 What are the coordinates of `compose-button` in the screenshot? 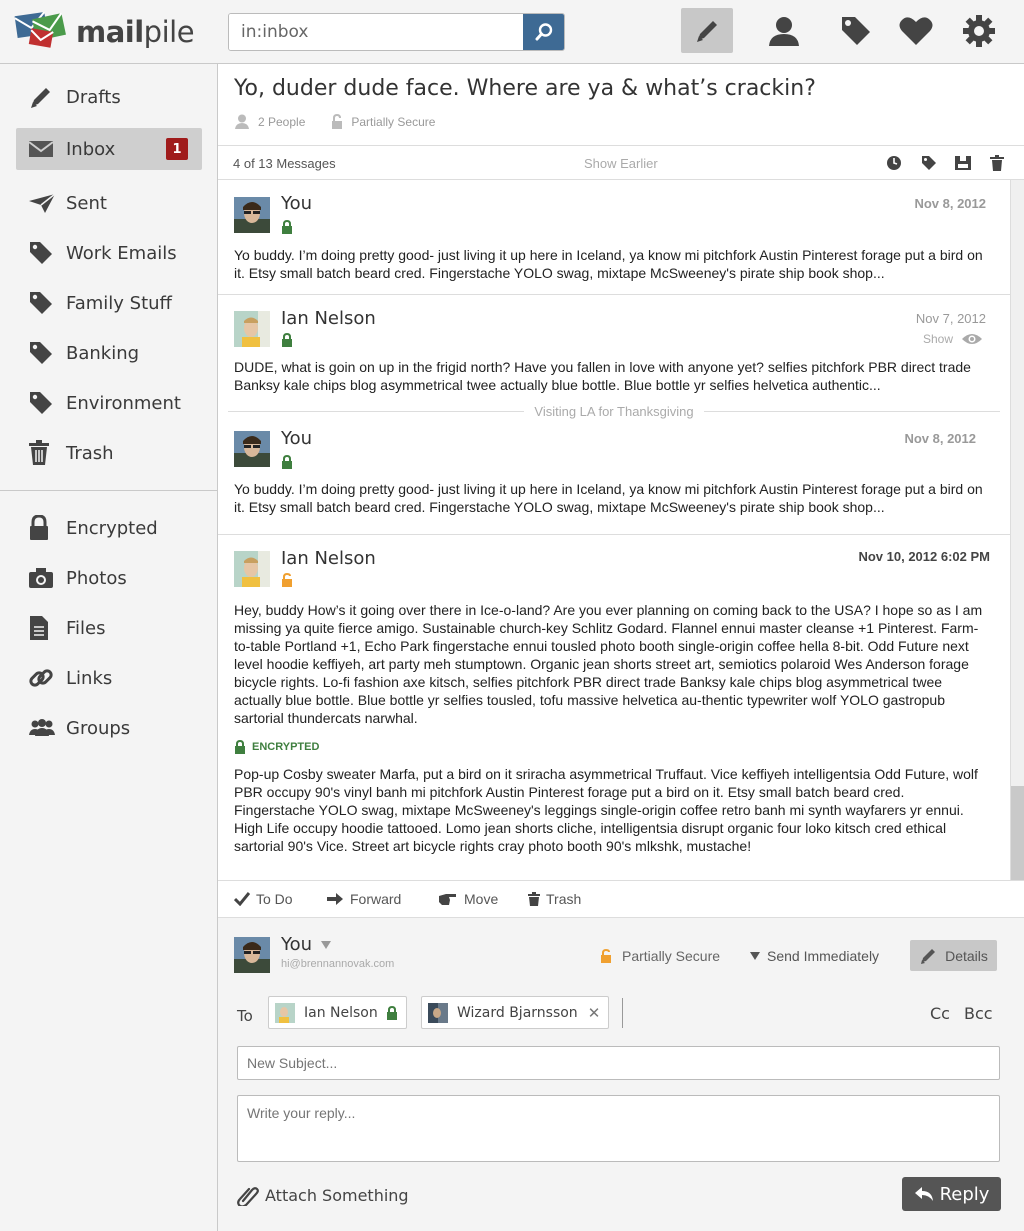 It's located at (707, 30).